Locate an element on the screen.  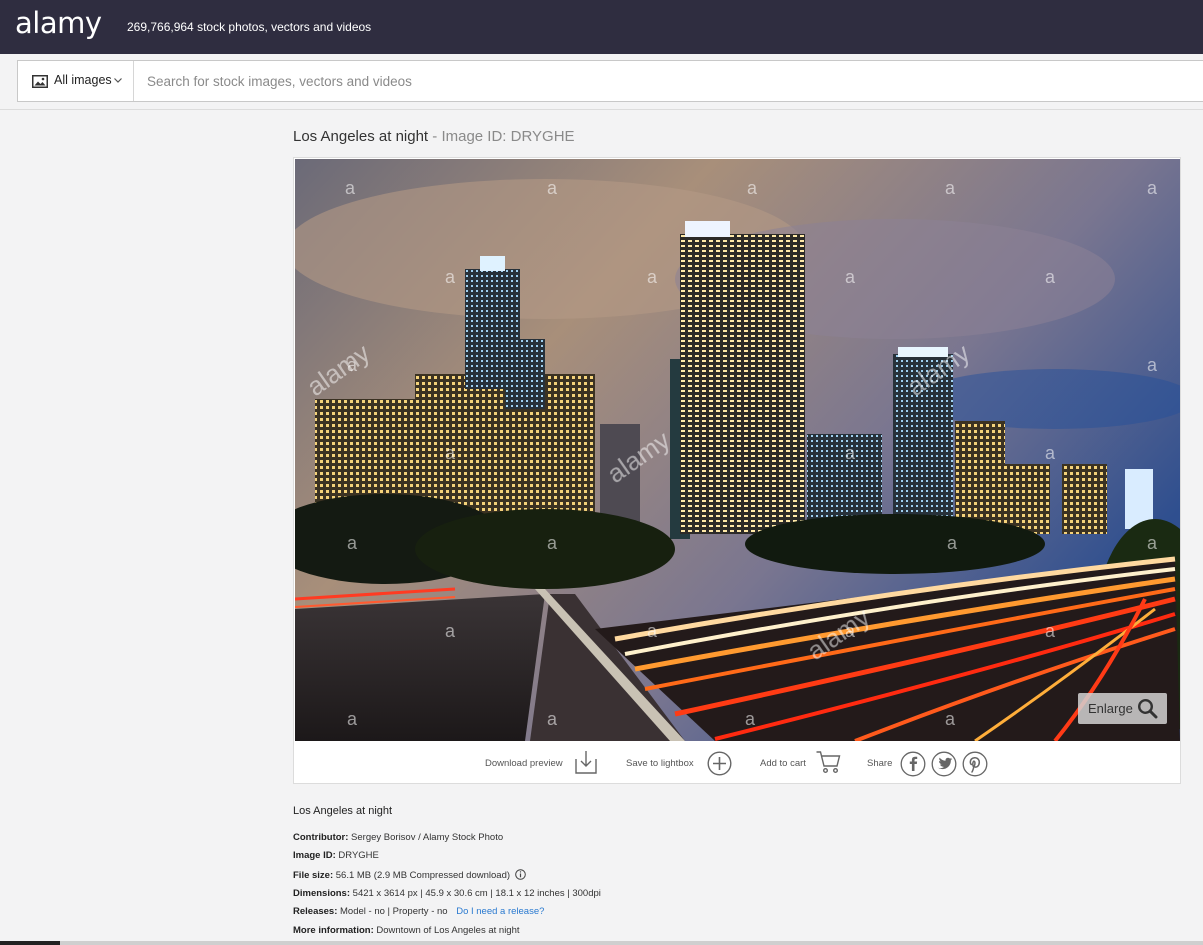
add-to-cart-button: Add to cart is located at coordinates (801, 763).